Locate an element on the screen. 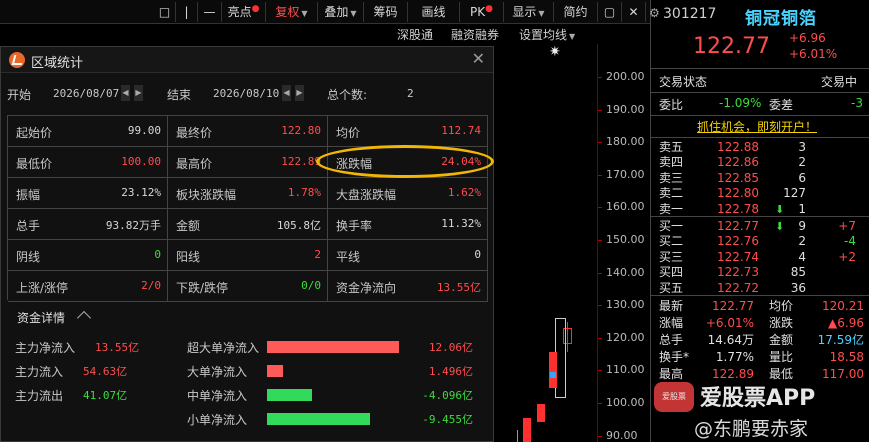 This screenshot has height=442, width=869. crosshair-icon: ✷ is located at coordinates (555, 52).